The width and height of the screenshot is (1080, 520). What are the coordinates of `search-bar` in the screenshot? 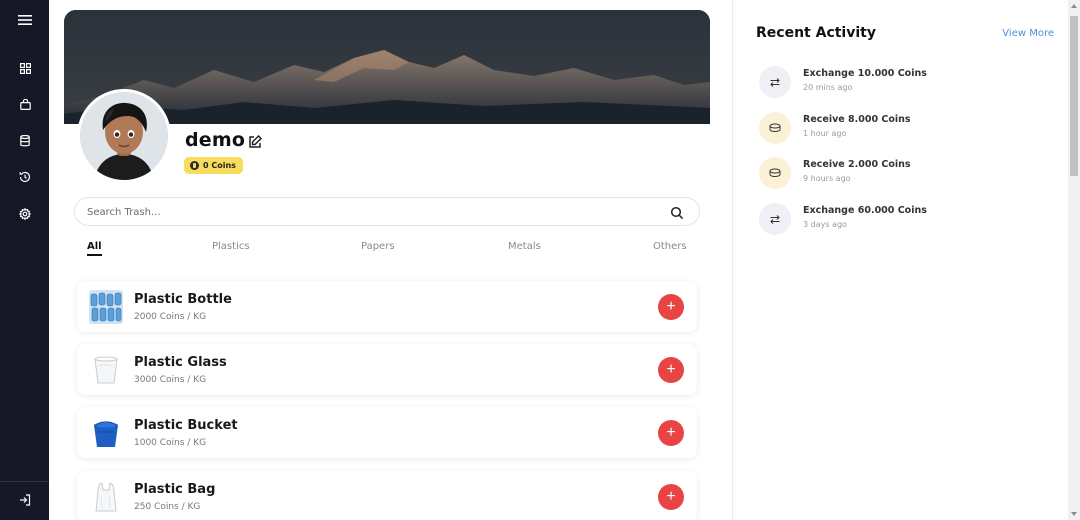 It's located at (387, 211).